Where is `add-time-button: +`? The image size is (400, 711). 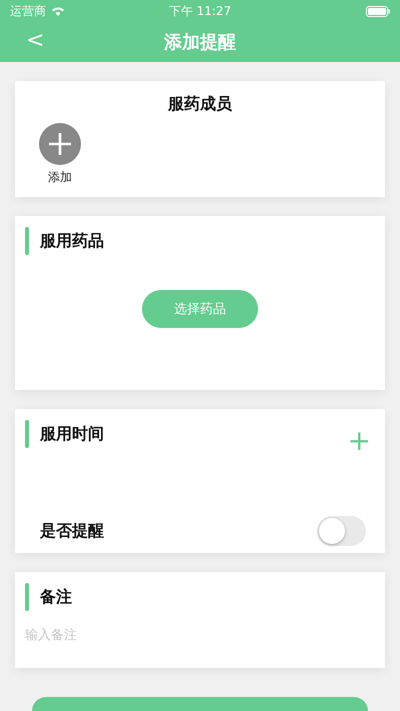
add-time-button: + is located at coordinates (359, 441).